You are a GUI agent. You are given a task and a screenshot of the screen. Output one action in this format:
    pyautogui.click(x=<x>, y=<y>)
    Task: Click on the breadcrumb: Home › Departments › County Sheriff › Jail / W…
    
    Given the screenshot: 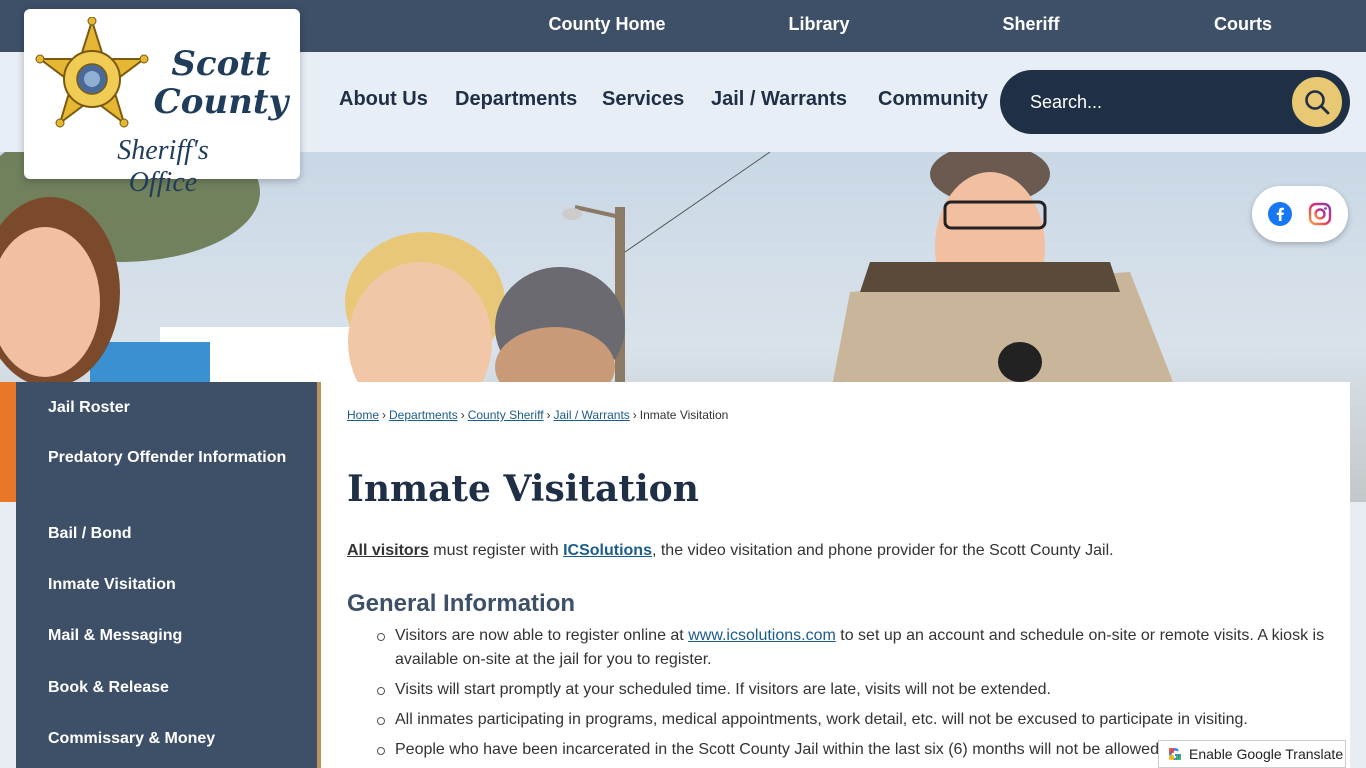 What is the action you would take?
    pyautogui.click(x=537, y=415)
    